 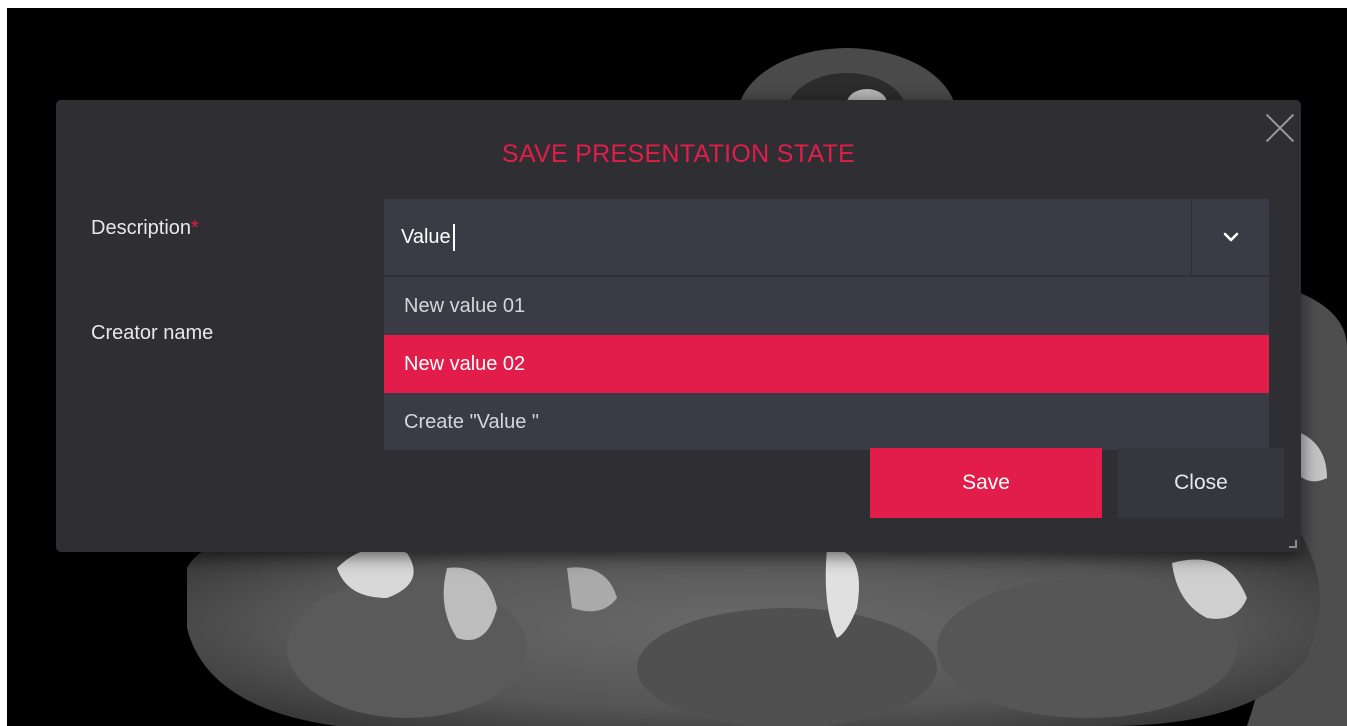 What do you see at coordinates (826, 306) in the screenshot?
I see `option-new-value-01: New value 01` at bounding box center [826, 306].